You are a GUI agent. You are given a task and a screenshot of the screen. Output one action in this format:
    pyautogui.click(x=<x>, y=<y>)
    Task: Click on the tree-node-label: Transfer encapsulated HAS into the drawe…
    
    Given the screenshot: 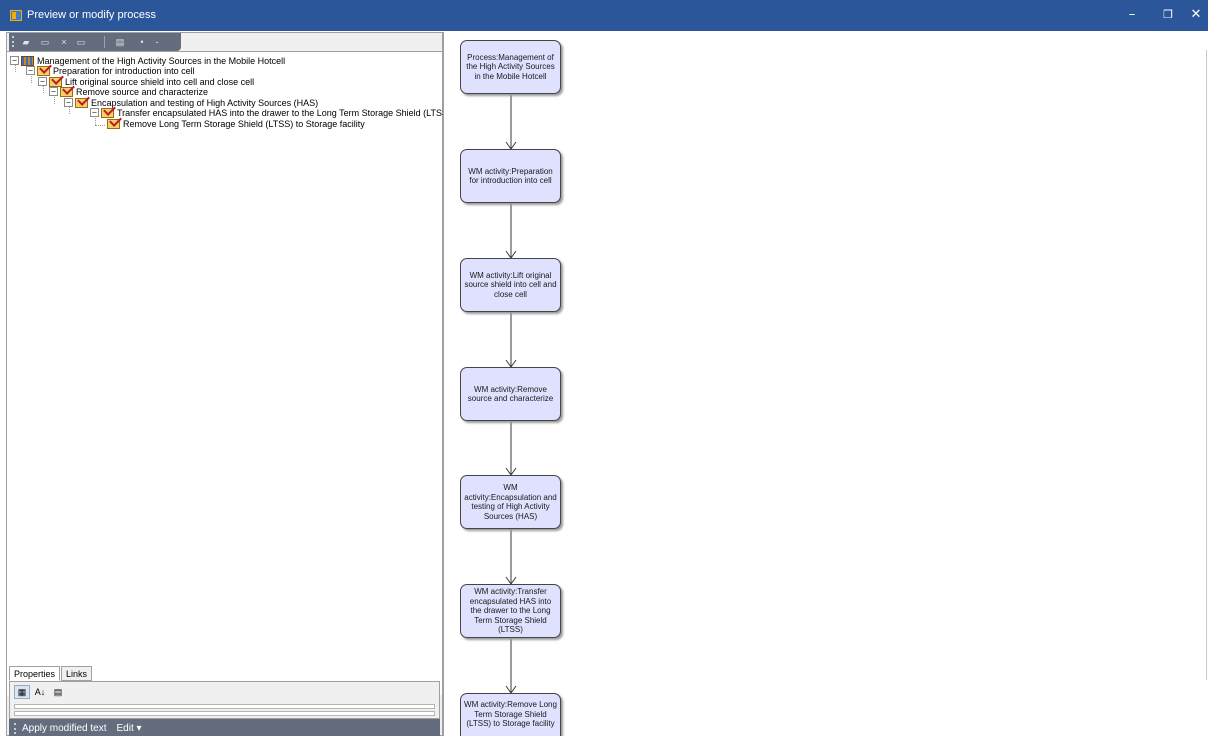 What is the action you would take?
    pyautogui.click(x=284, y=112)
    